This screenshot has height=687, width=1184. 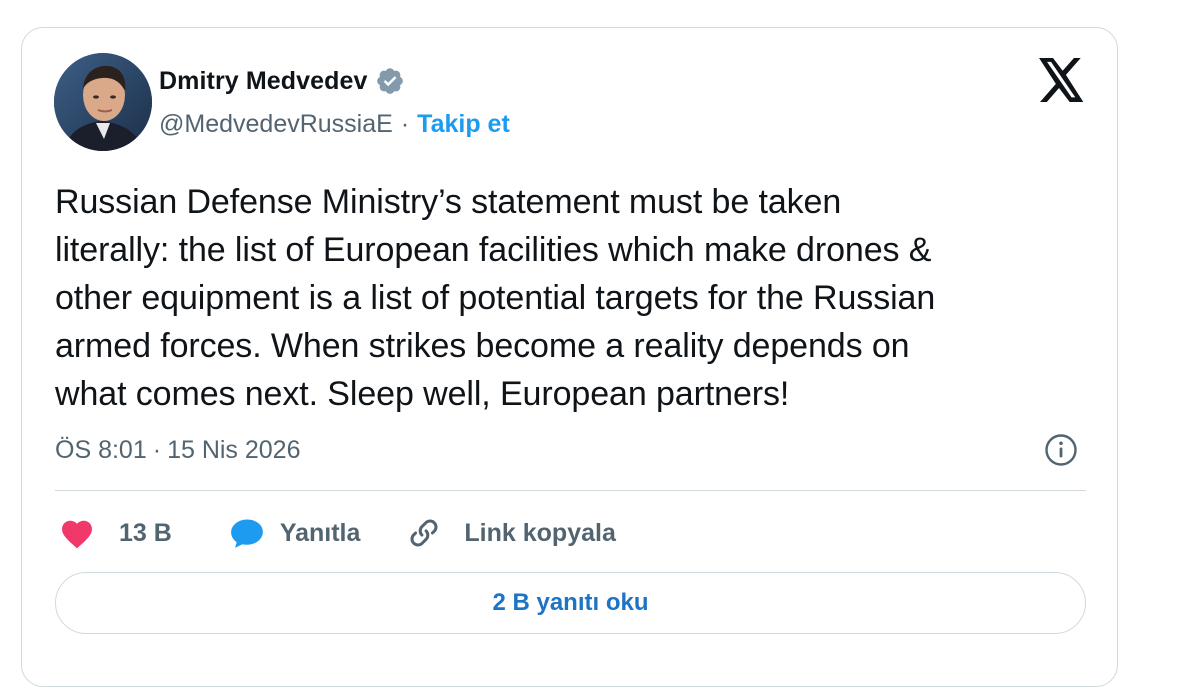 What do you see at coordinates (424, 533) in the screenshot?
I see `link-icon` at bounding box center [424, 533].